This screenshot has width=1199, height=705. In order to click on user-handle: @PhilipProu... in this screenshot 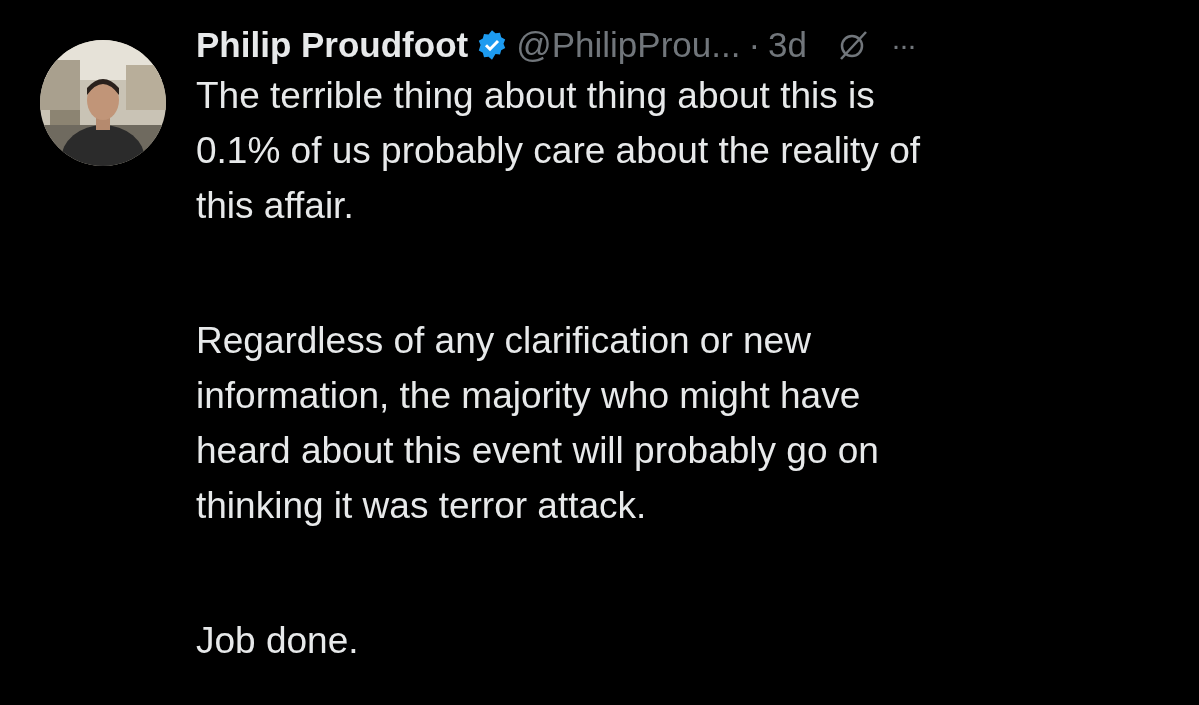, I will do `click(628, 45)`.